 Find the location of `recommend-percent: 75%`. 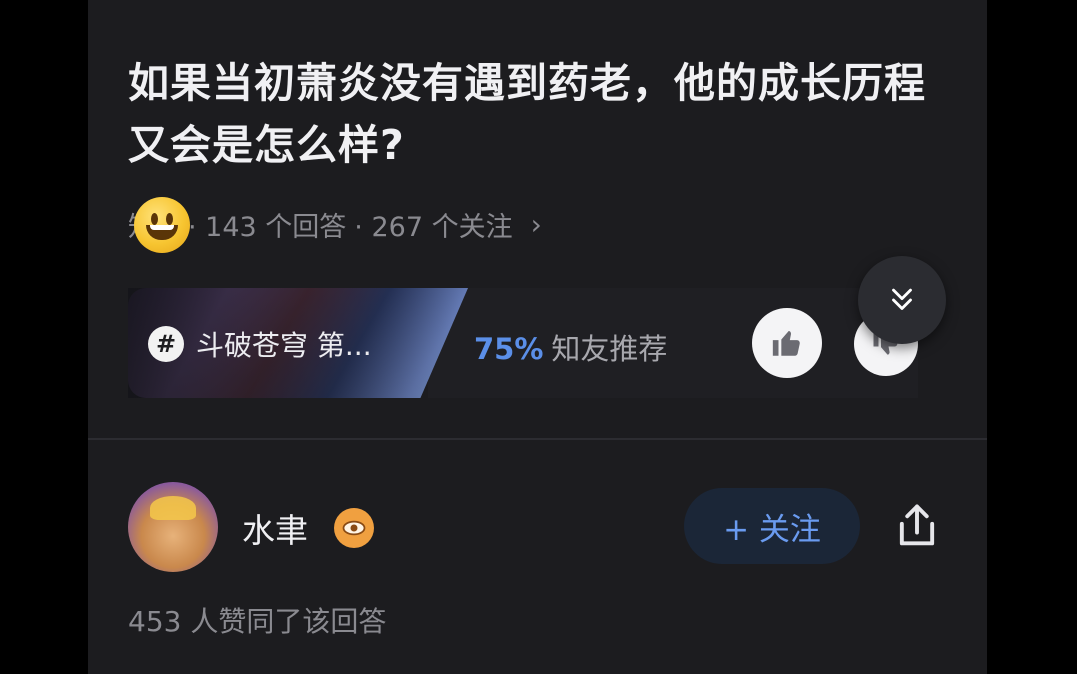

recommend-percent: 75% is located at coordinates (509, 349).